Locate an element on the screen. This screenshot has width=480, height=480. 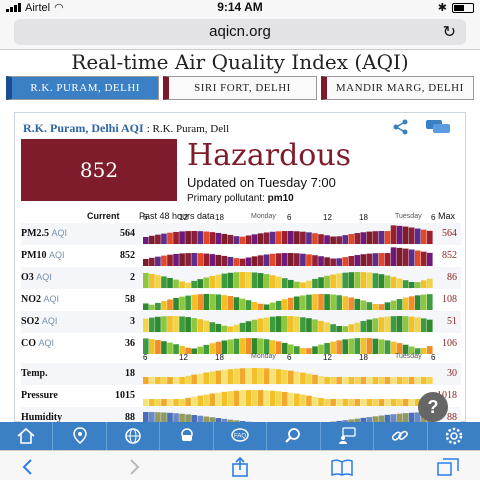
forward-icon is located at coordinates (134, 467).